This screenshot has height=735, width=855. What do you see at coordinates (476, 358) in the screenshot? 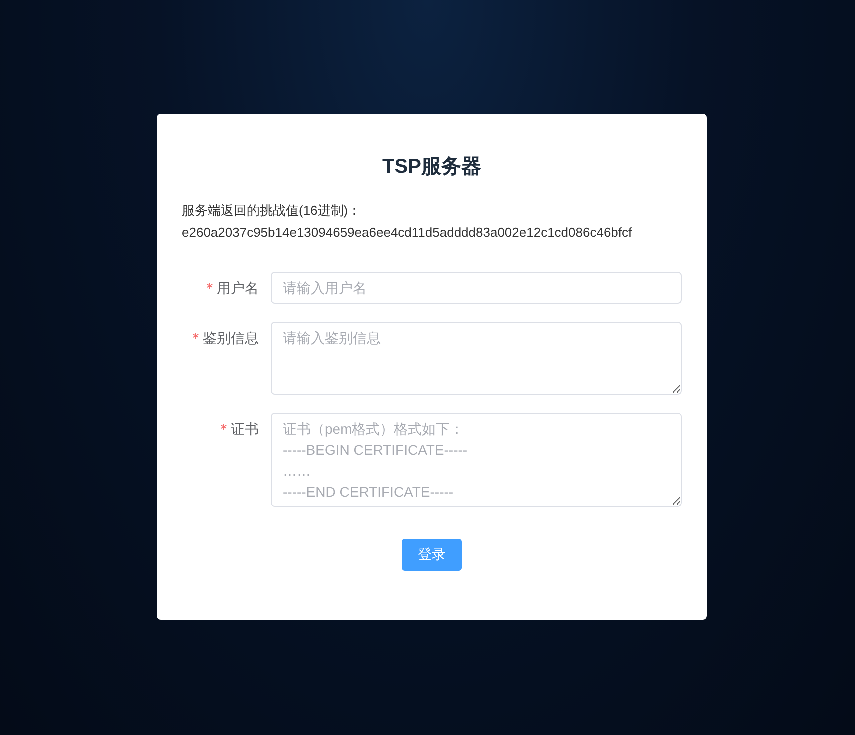
I see `text-area: 请输入鉴别信息` at bounding box center [476, 358].